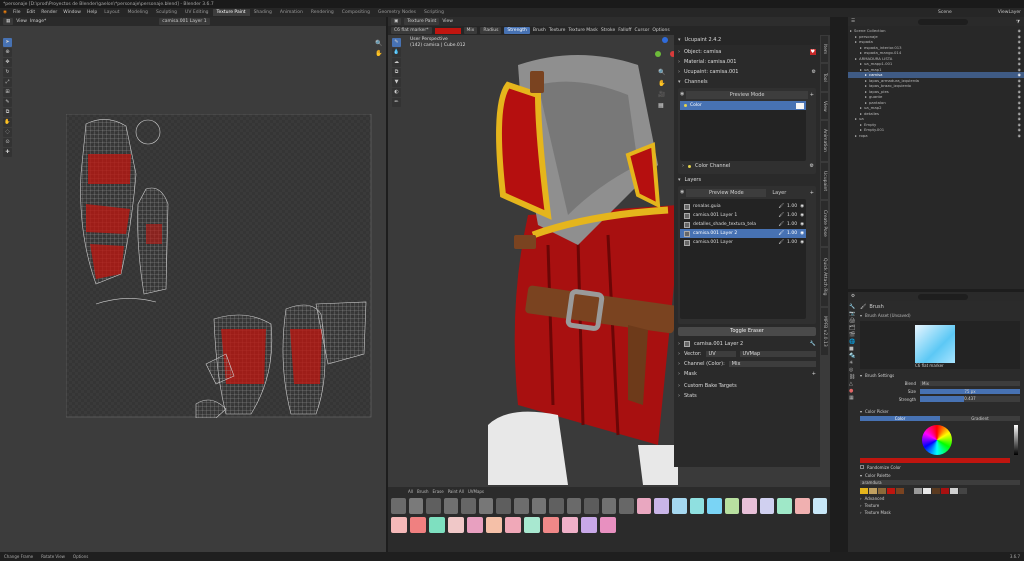 The image size is (1024, 561). I want to click on color-picker-header: ▾ Color Picker, so click(940, 411).